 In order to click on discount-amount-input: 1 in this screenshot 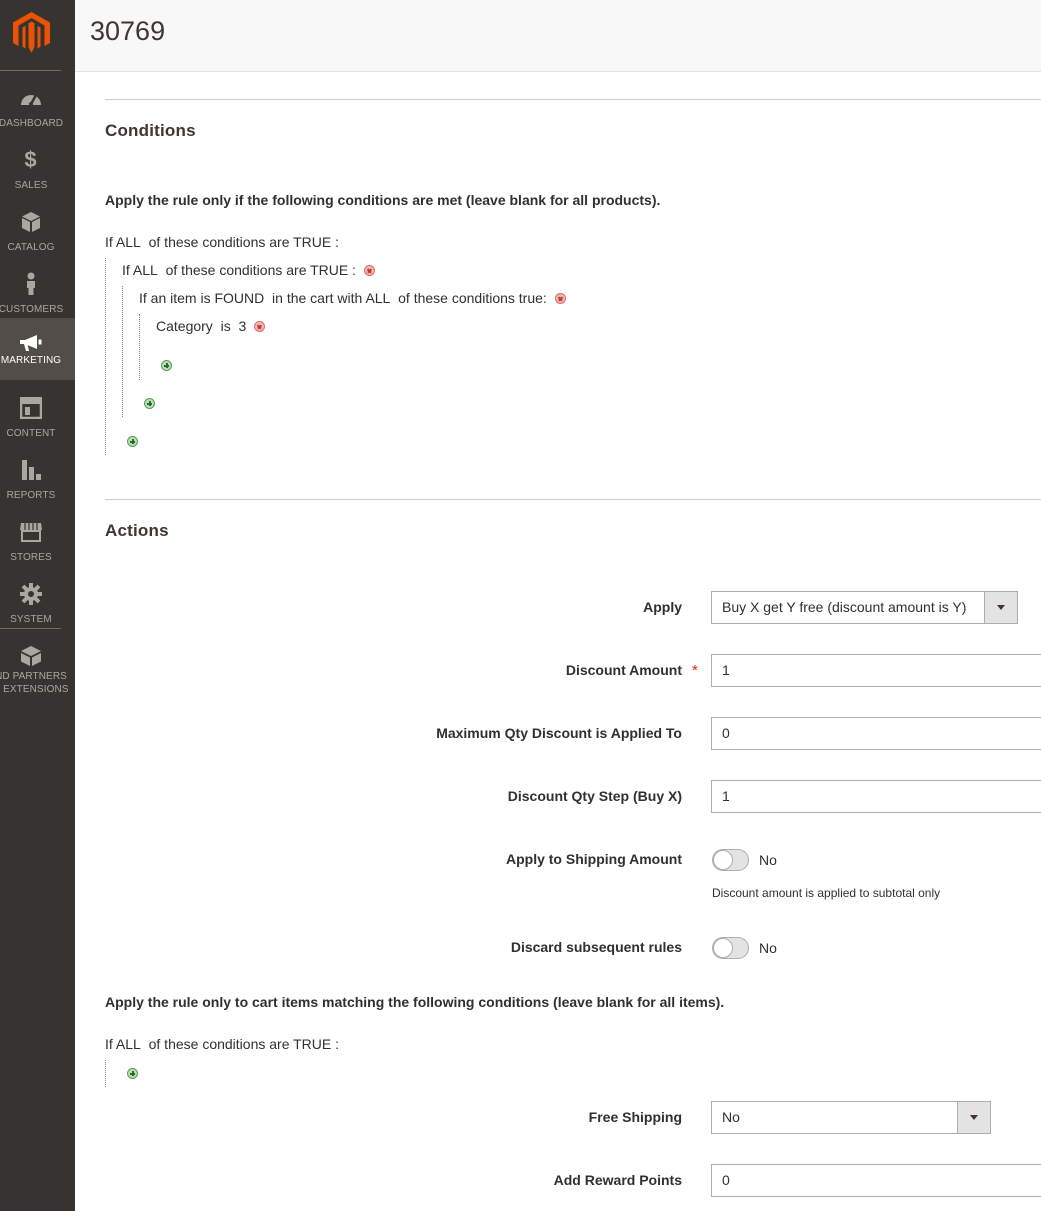, I will do `click(876, 670)`.